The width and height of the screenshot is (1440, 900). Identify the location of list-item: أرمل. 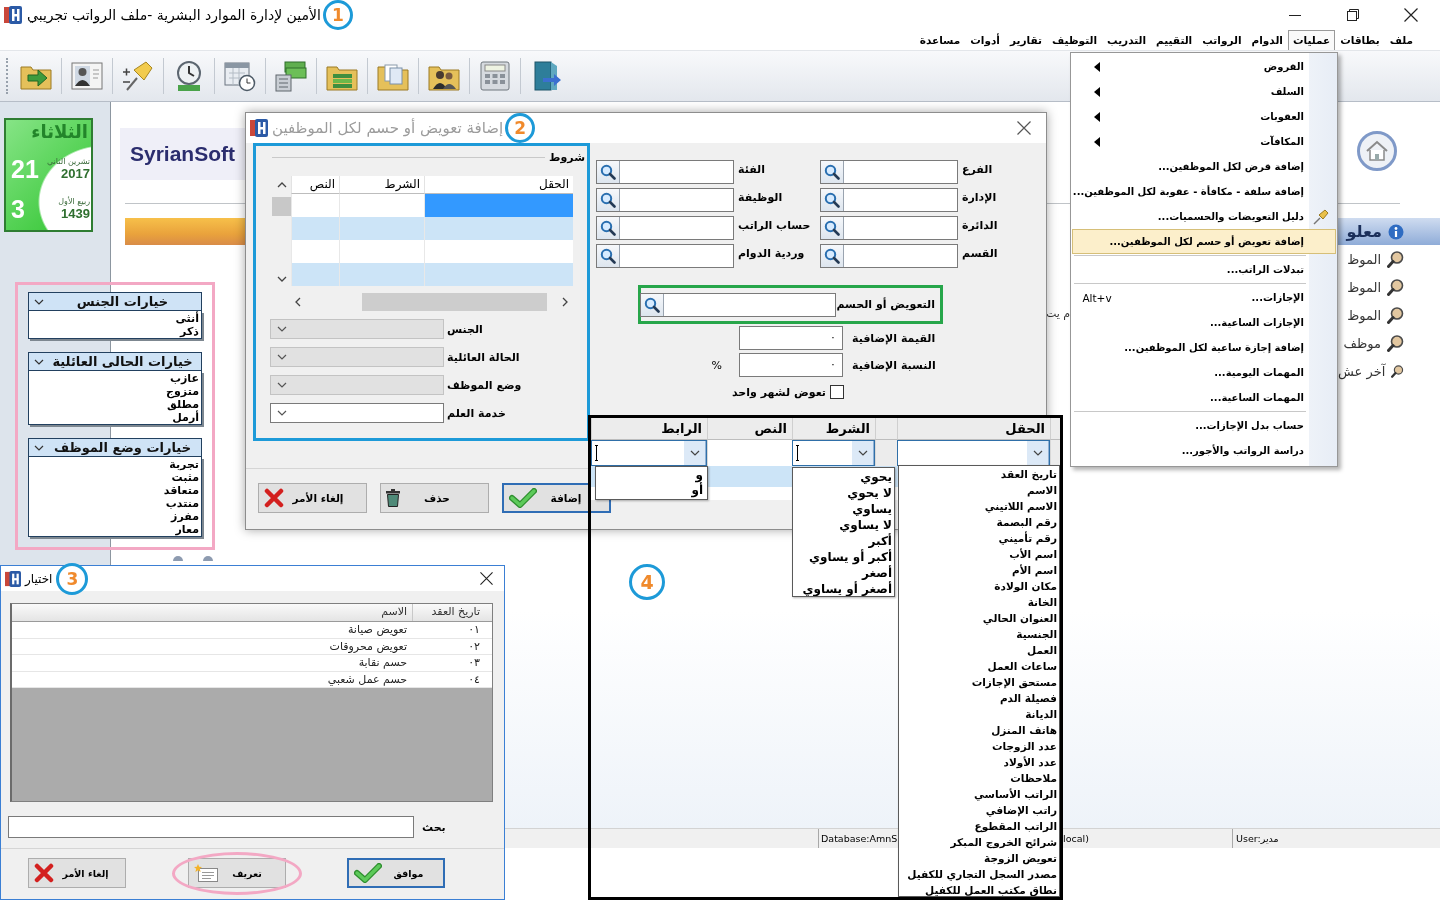
(185, 417).